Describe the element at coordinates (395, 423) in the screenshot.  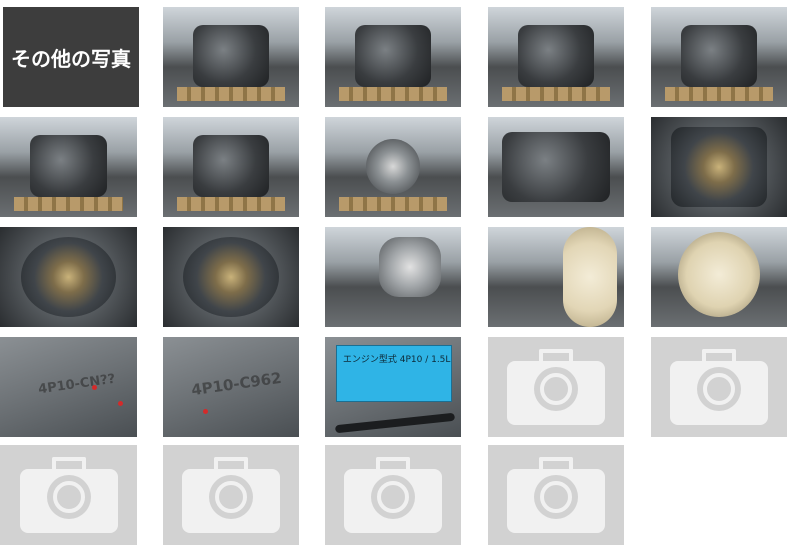
I see `hose-image` at that location.